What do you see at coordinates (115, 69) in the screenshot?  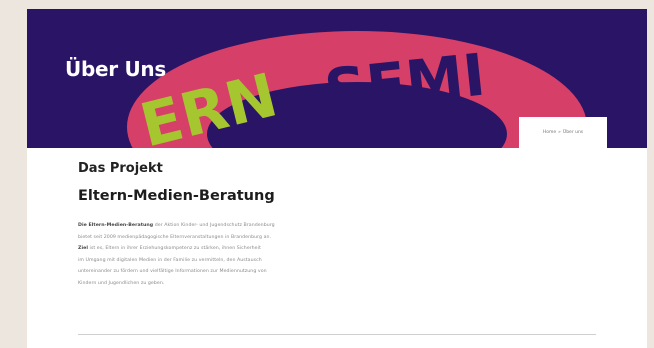 I see `page-title: Über Uns` at bounding box center [115, 69].